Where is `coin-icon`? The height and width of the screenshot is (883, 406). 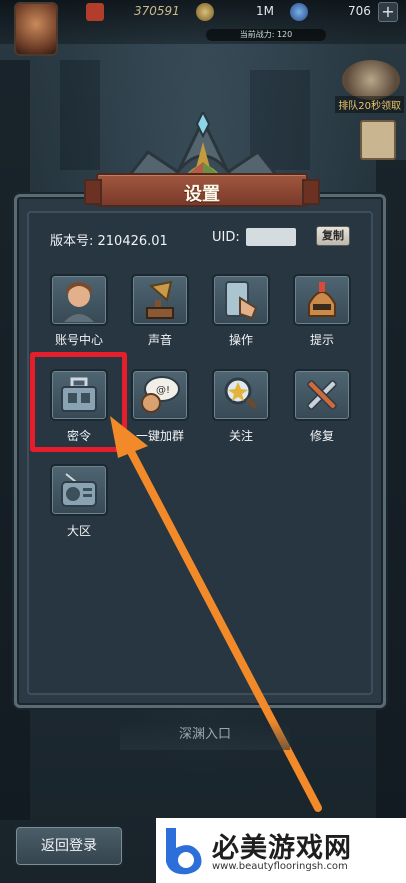
coin-icon is located at coordinates (205, 12).